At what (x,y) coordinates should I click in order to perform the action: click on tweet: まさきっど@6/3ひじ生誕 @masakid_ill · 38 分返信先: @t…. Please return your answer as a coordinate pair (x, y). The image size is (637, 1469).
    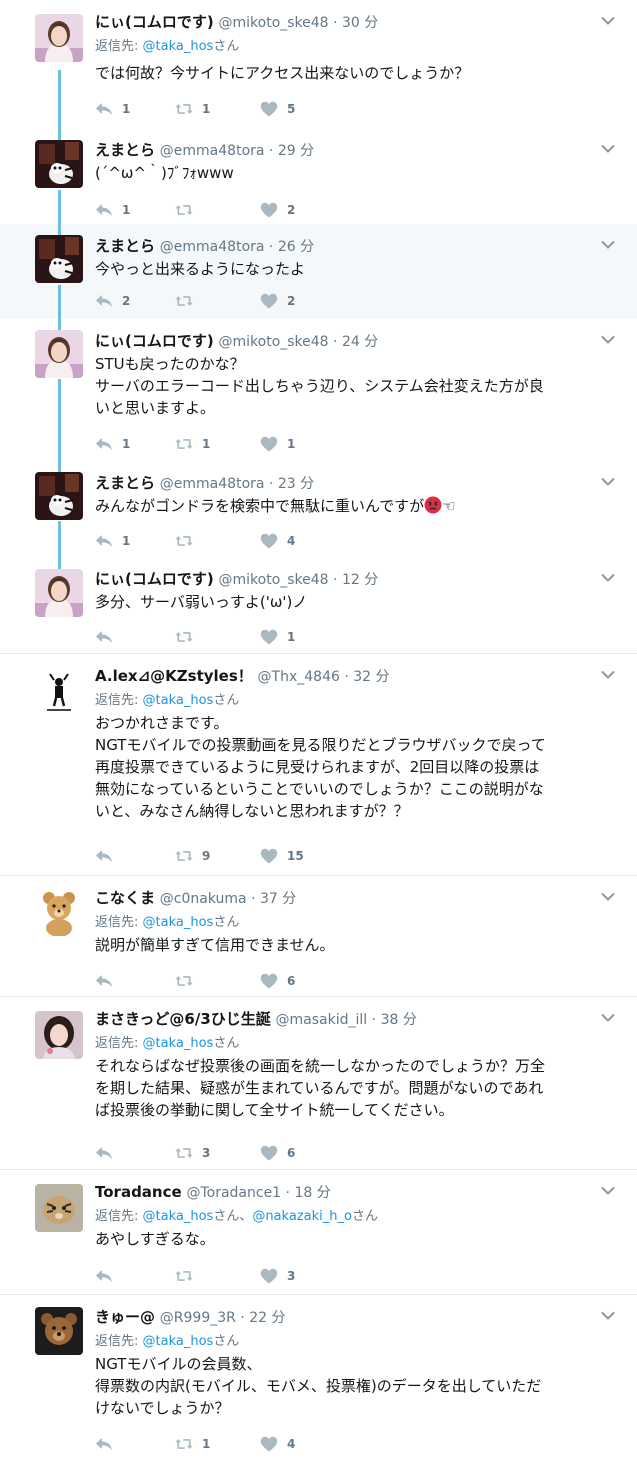
    Looking at the image, I should click on (318, 1083).